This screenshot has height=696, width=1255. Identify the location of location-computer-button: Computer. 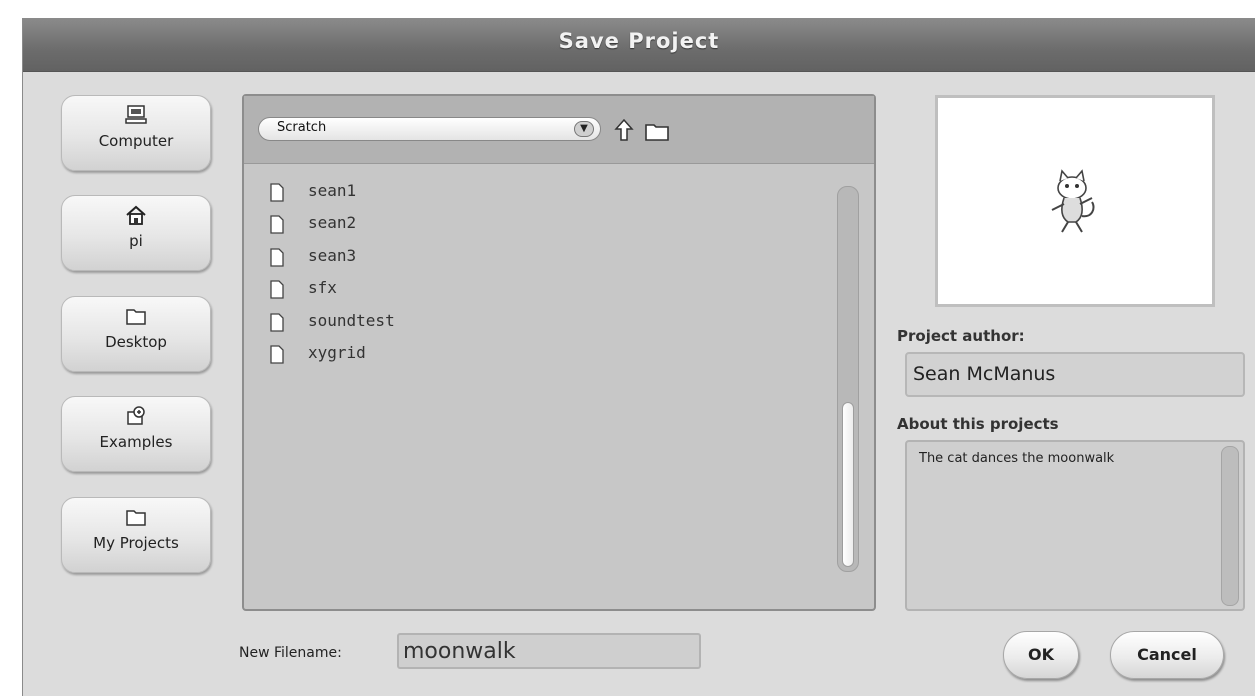
(136, 133).